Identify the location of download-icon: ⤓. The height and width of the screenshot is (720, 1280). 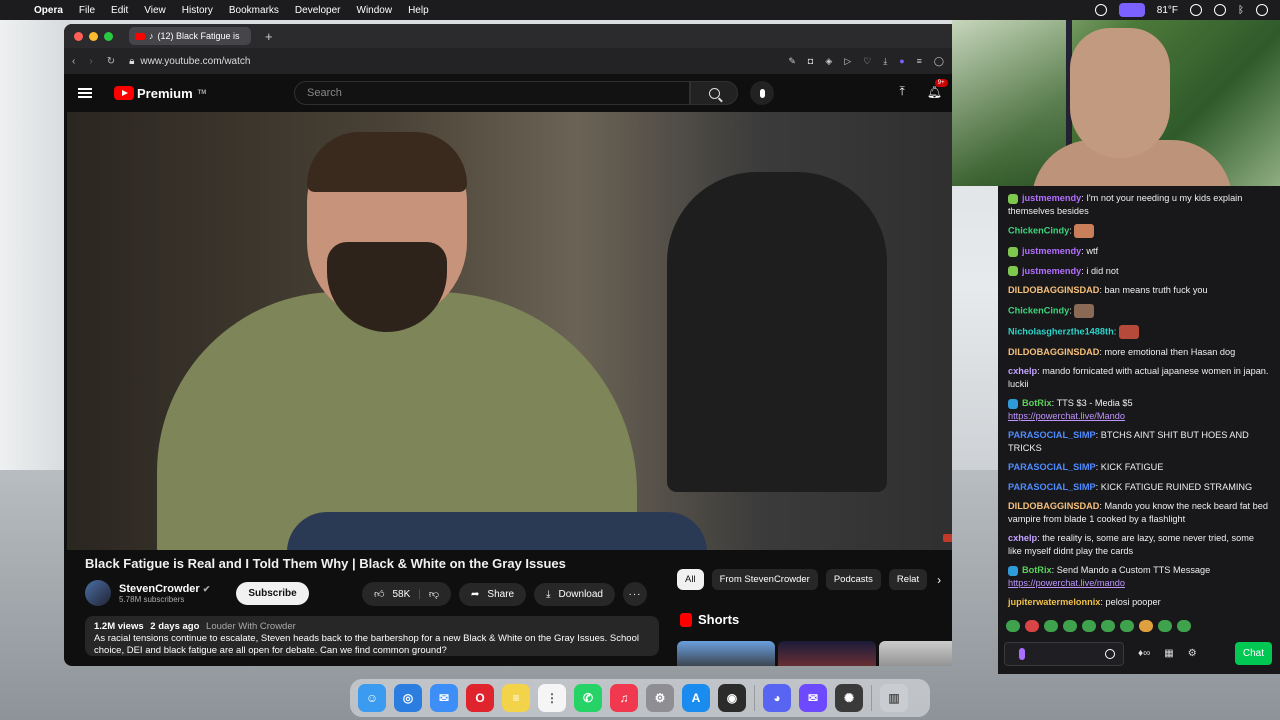
(885, 61).